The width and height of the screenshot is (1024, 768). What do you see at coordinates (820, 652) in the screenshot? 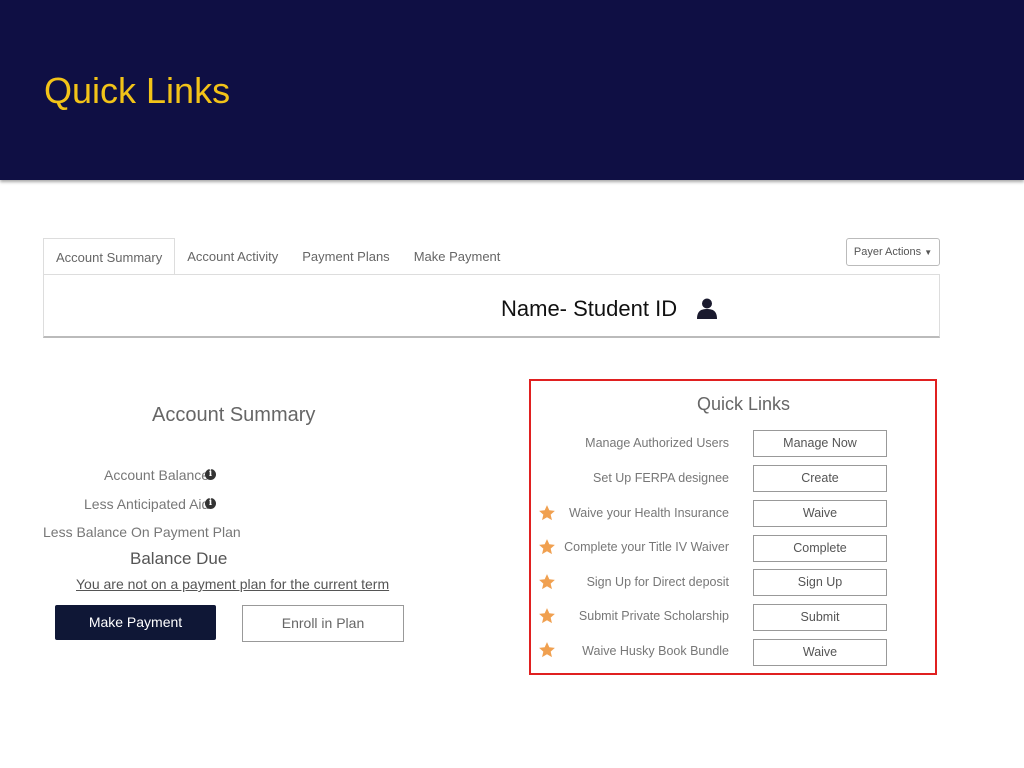
I see `waive-book-bundle-button: Waive` at bounding box center [820, 652].